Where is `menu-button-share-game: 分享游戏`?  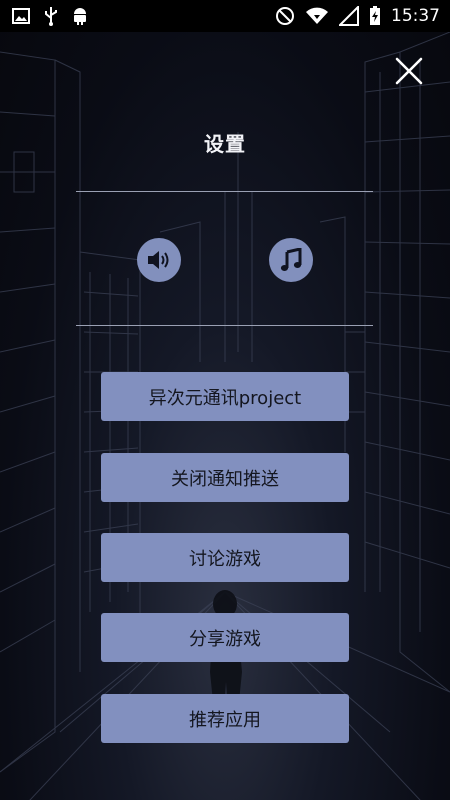
menu-button-share-game: 分享游戏 is located at coordinates (225, 637).